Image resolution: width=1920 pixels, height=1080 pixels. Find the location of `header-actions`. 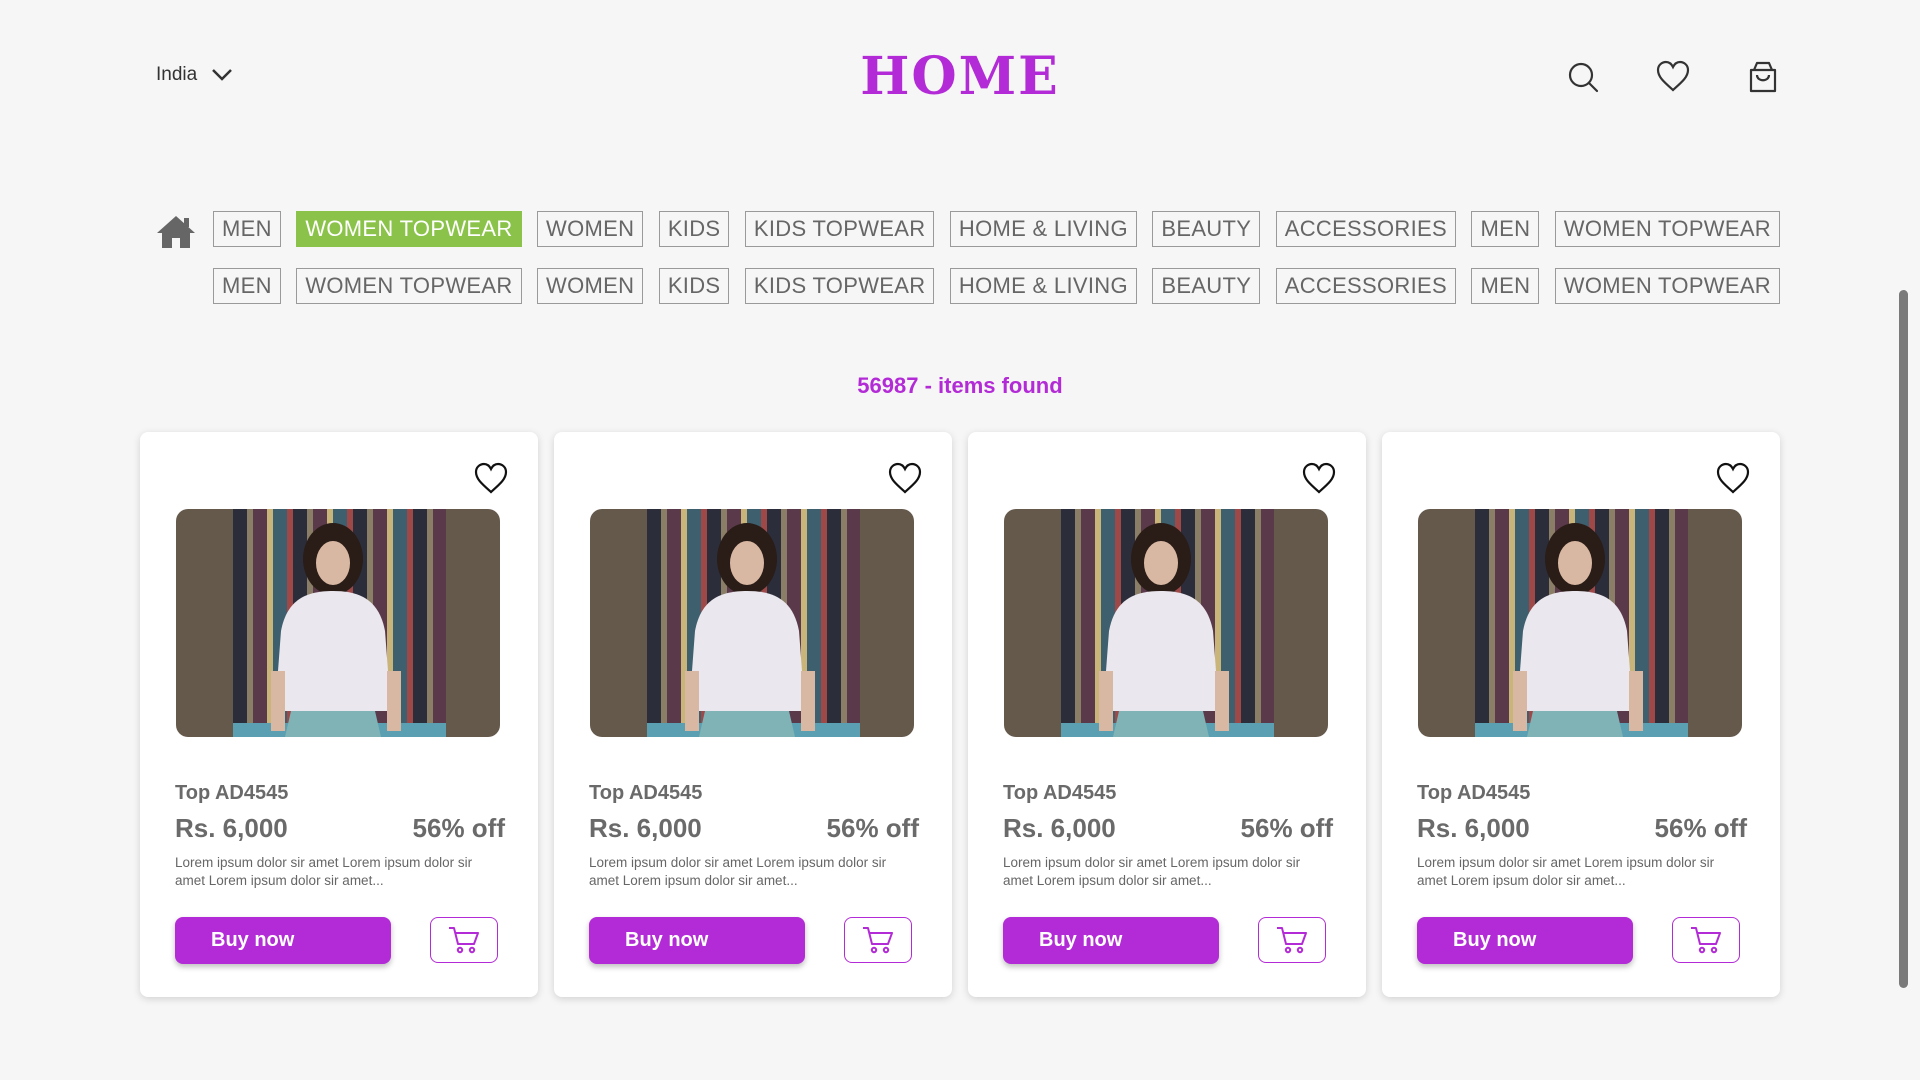

header-actions is located at coordinates (1673, 77).